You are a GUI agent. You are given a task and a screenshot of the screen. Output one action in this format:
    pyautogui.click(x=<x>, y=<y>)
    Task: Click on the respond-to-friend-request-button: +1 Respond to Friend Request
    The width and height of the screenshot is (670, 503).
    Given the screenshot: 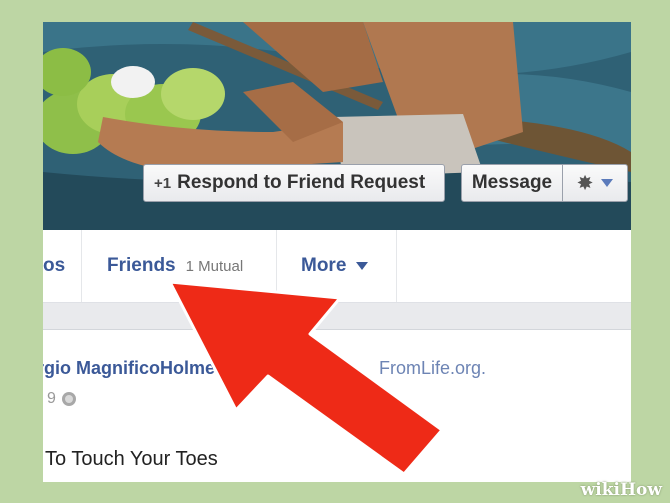 What is the action you would take?
    pyautogui.click(x=294, y=183)
    